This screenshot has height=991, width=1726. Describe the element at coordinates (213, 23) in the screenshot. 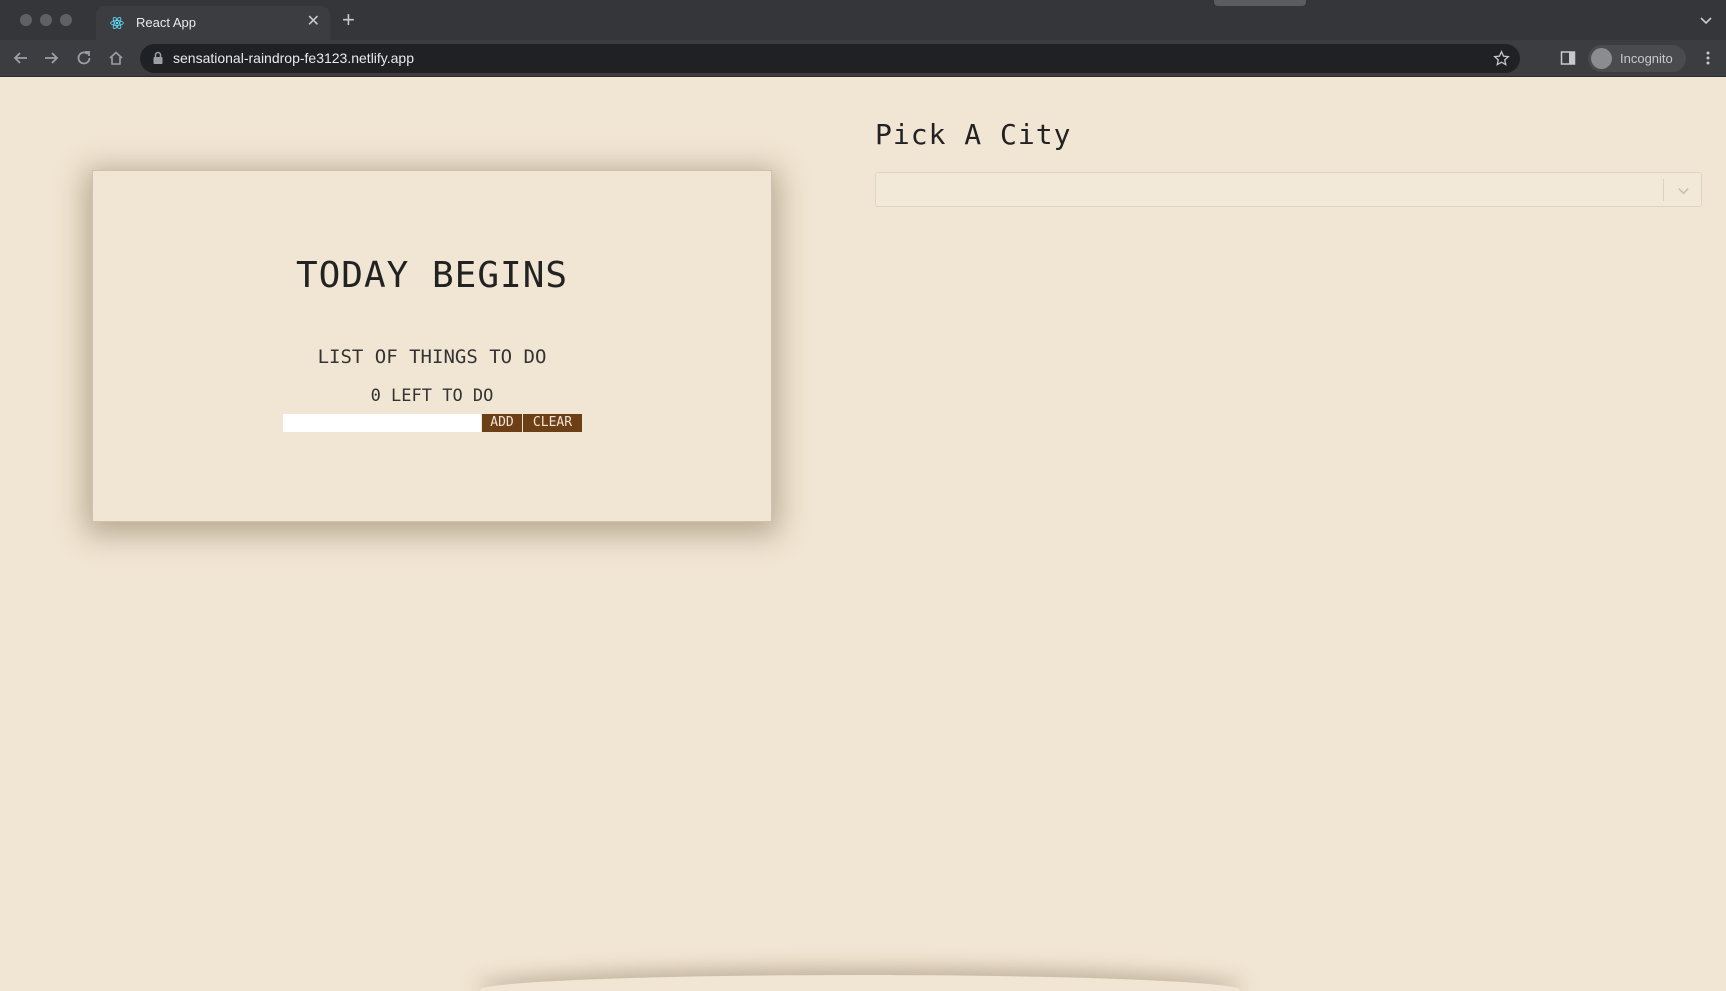

I see `browser-tab: React App ✕` at that location.